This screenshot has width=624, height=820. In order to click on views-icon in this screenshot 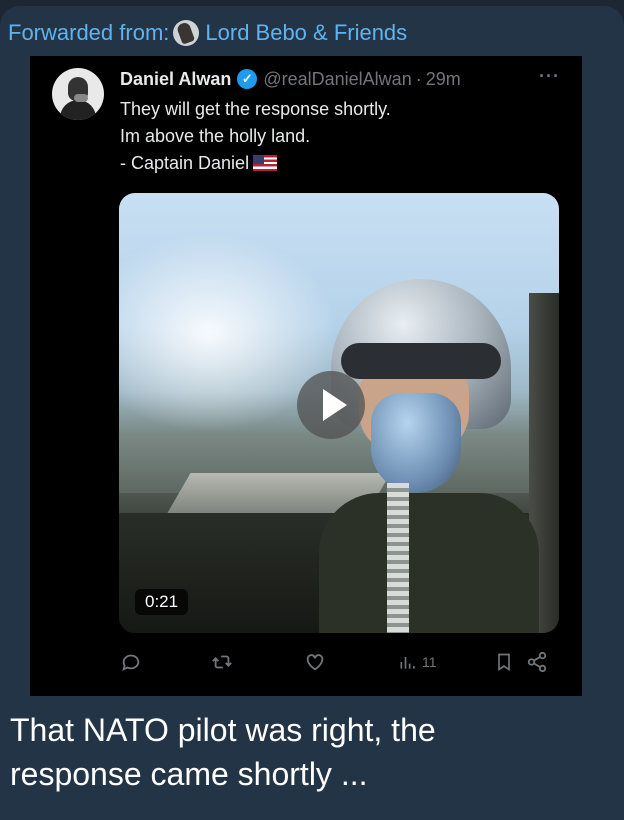, I will do `click(407, 663)`.